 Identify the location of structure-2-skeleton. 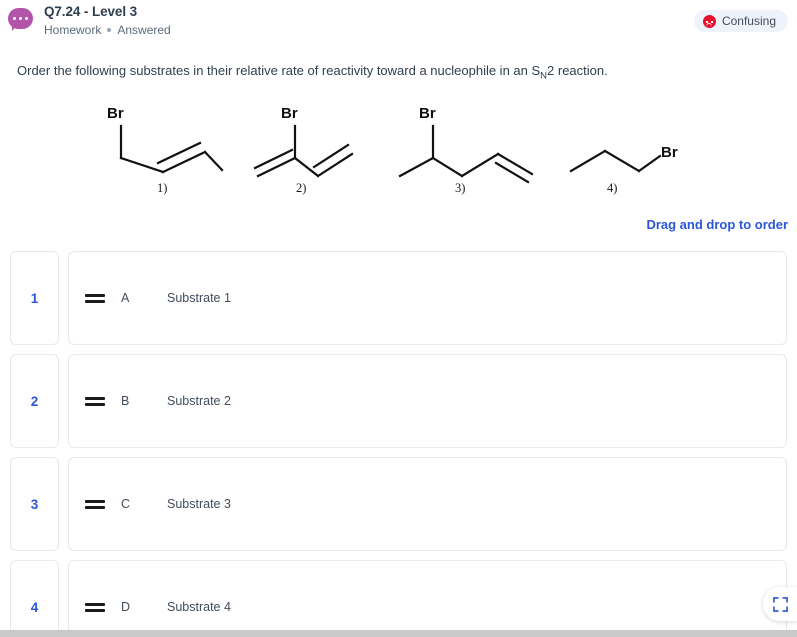
(303, 151).